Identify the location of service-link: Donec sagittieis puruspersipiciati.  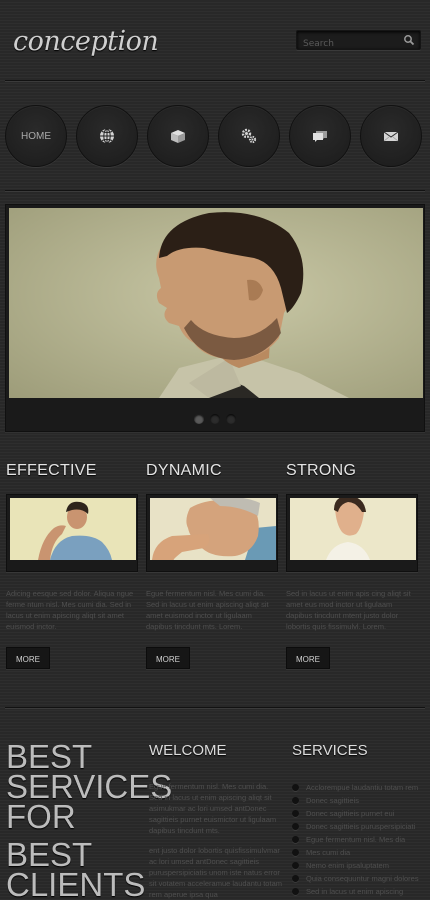
(358, 826).